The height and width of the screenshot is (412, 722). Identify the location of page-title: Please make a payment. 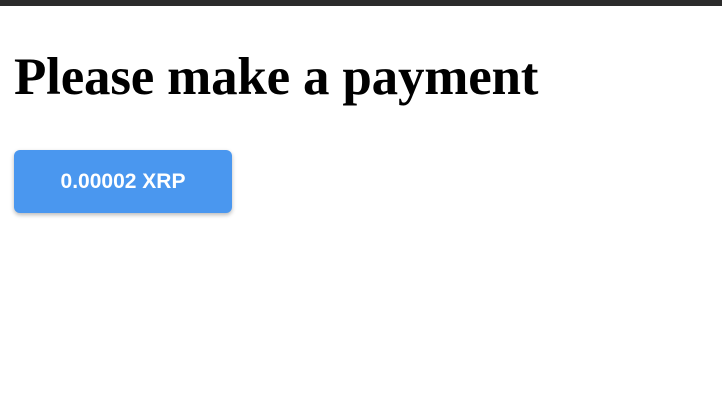
(276, 77).